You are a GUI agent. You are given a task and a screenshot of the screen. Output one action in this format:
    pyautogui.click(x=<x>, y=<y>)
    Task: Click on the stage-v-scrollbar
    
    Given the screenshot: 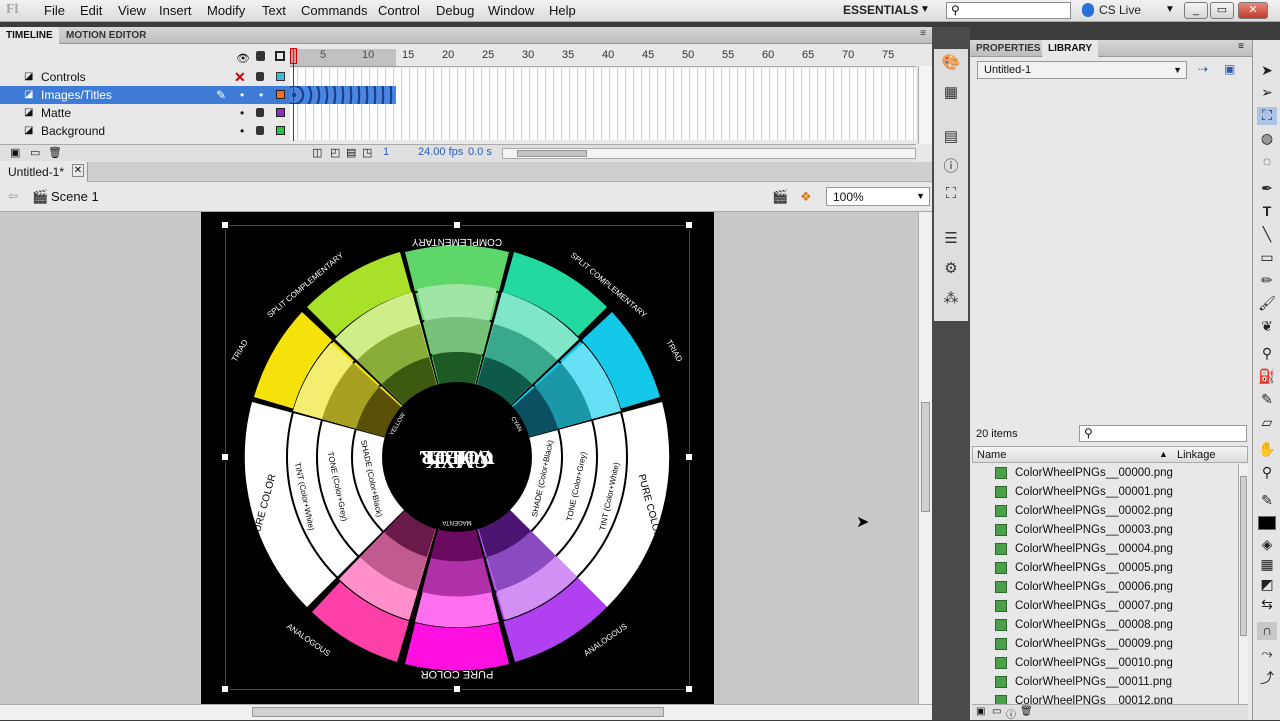 What is the action you would take?
    pyautogui.click(x=925, y=458)
    